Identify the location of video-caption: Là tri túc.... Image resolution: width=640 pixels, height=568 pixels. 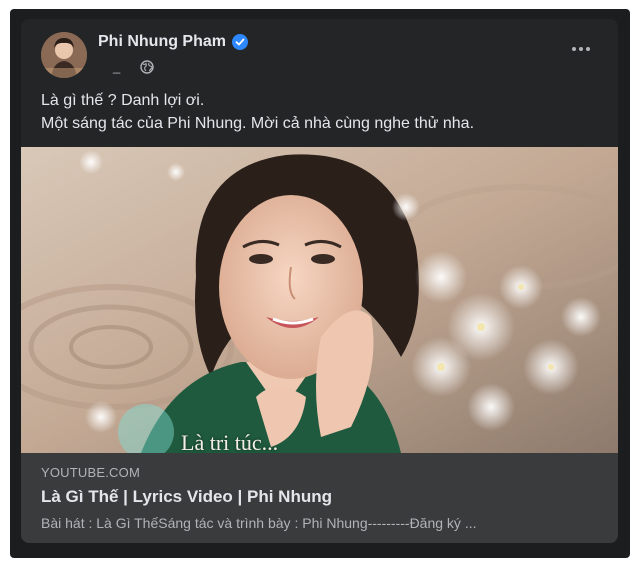
(230, 441).